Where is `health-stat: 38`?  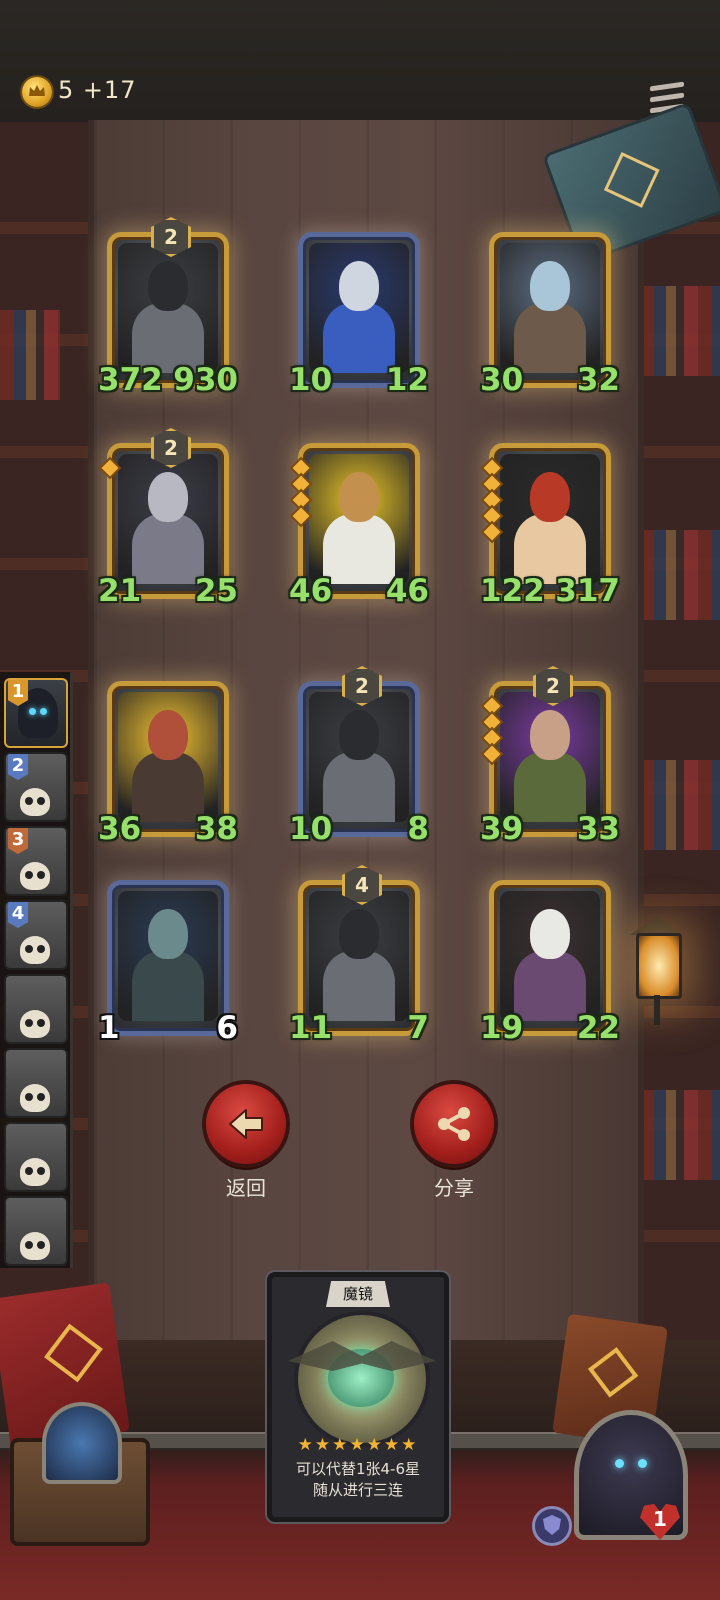 health-stat: 38 is located at coordinates (216, 830).